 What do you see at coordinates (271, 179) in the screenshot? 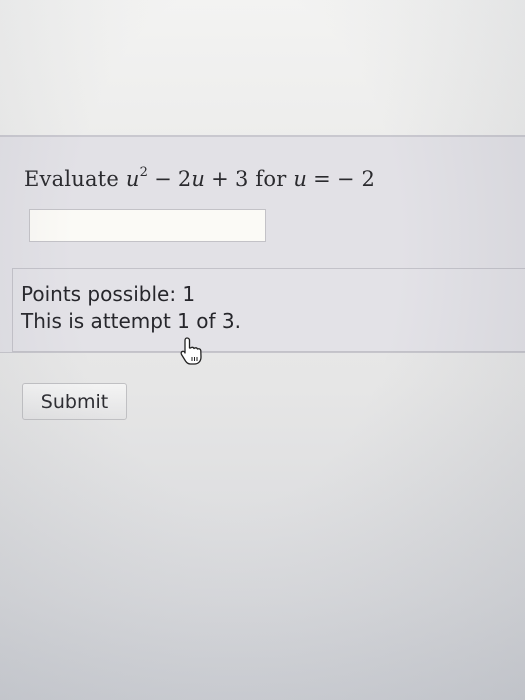
I see `for-word: for` at bounding box center [271, 179].